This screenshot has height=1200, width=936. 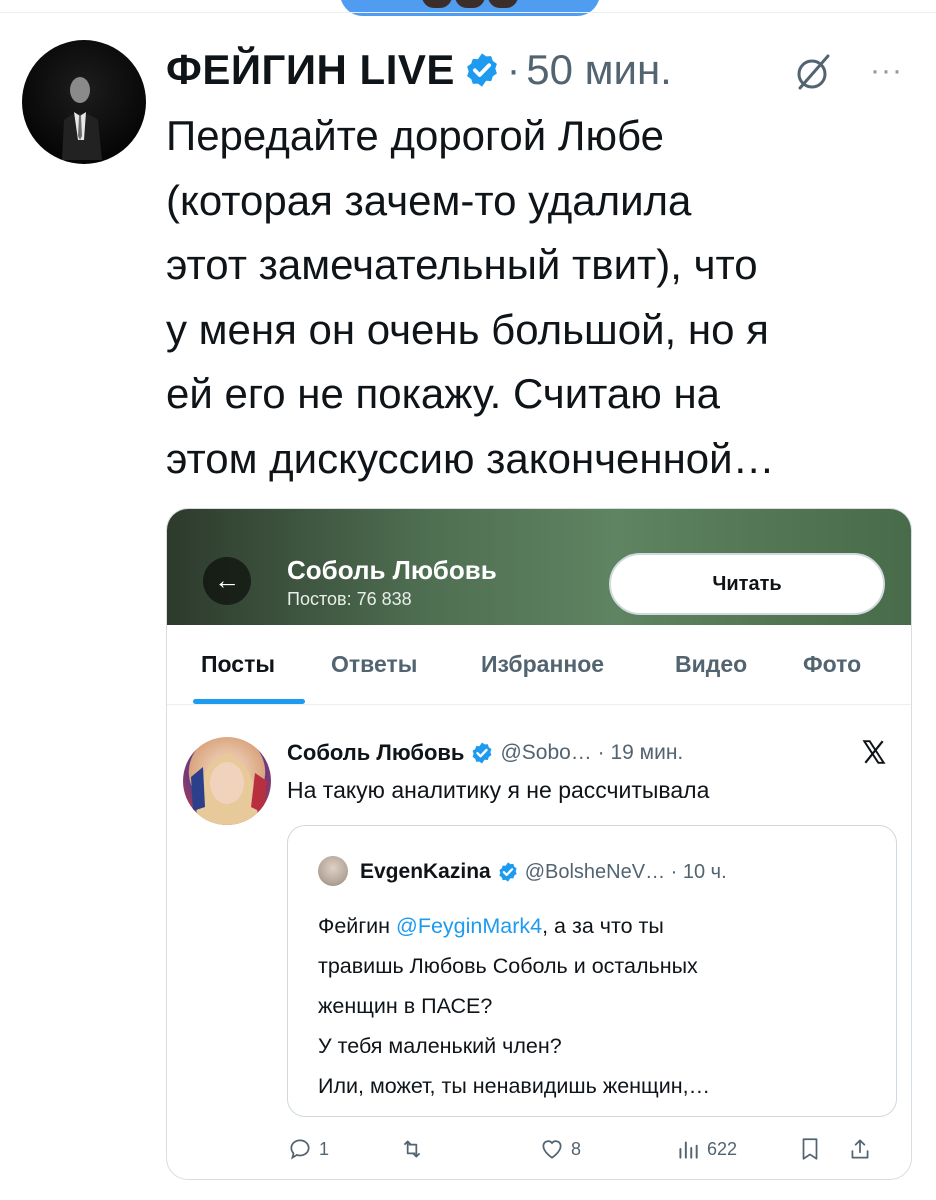 I want to click on tab-photo: Фото, so click(x=832, y=664).